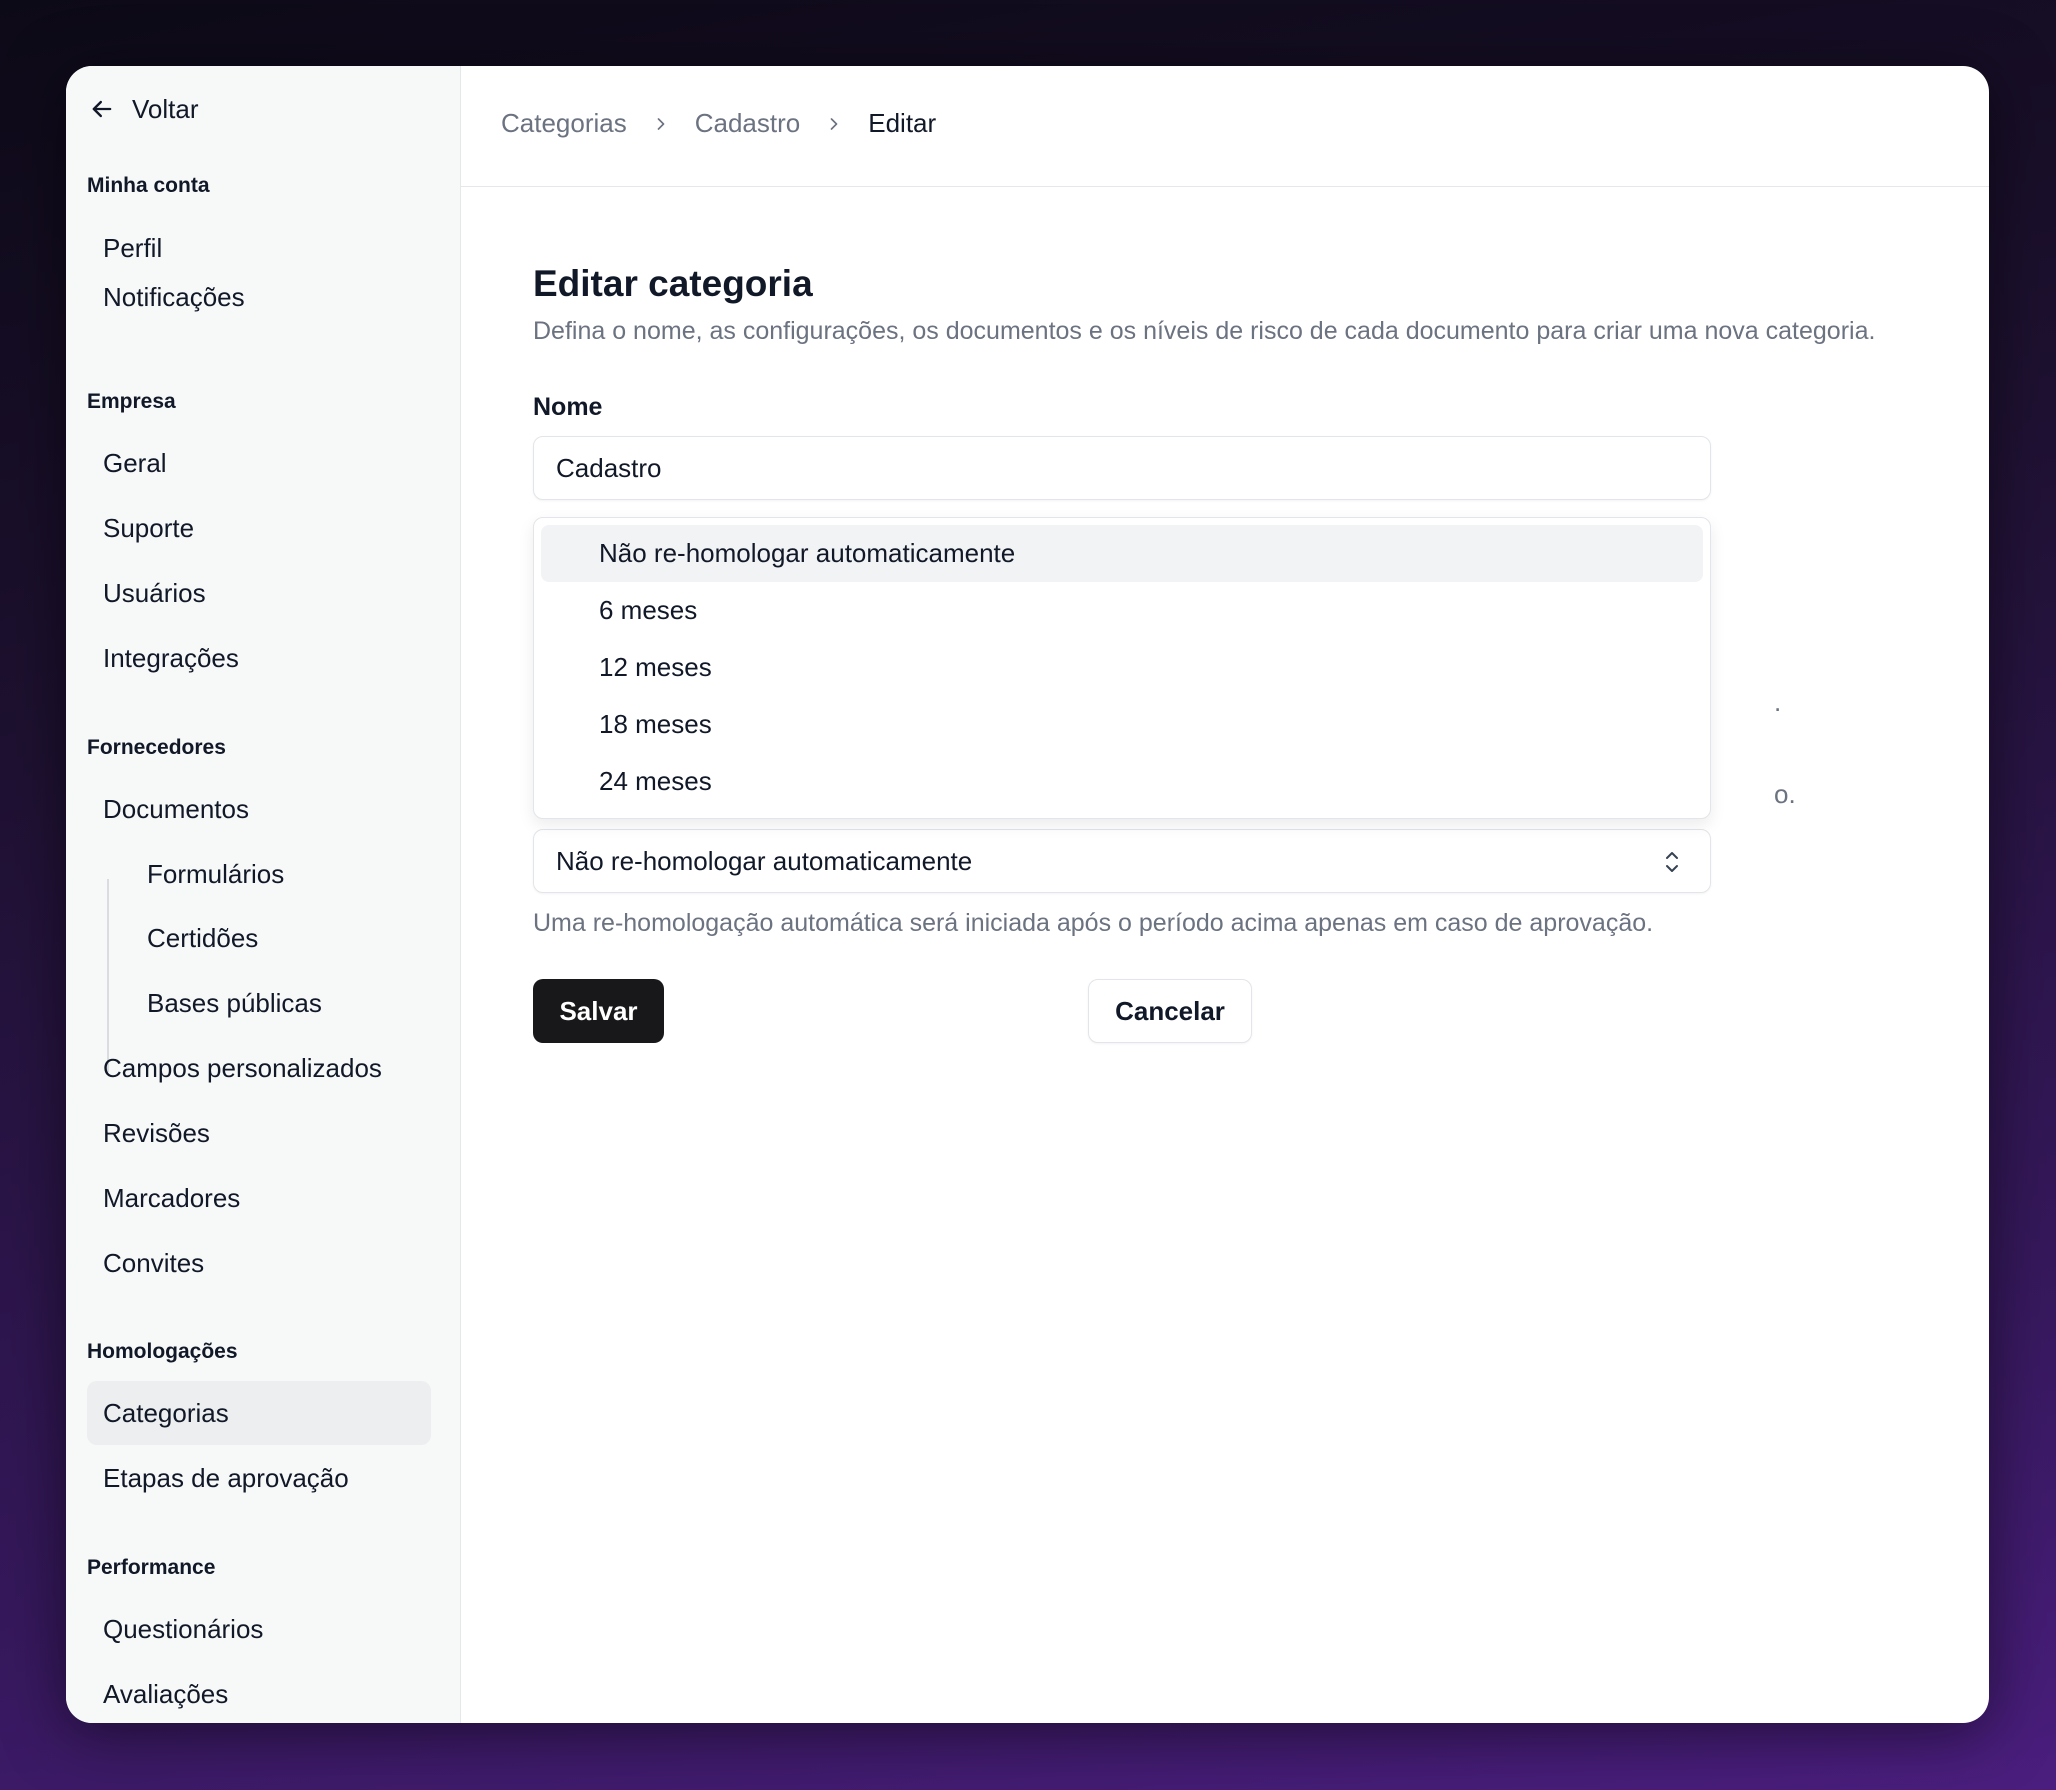  Describe the element at coordinates (1122, 553) in the screenshot. I see `option-no-auto-rehomologation: Não re-homologar automaticamente` at that location.